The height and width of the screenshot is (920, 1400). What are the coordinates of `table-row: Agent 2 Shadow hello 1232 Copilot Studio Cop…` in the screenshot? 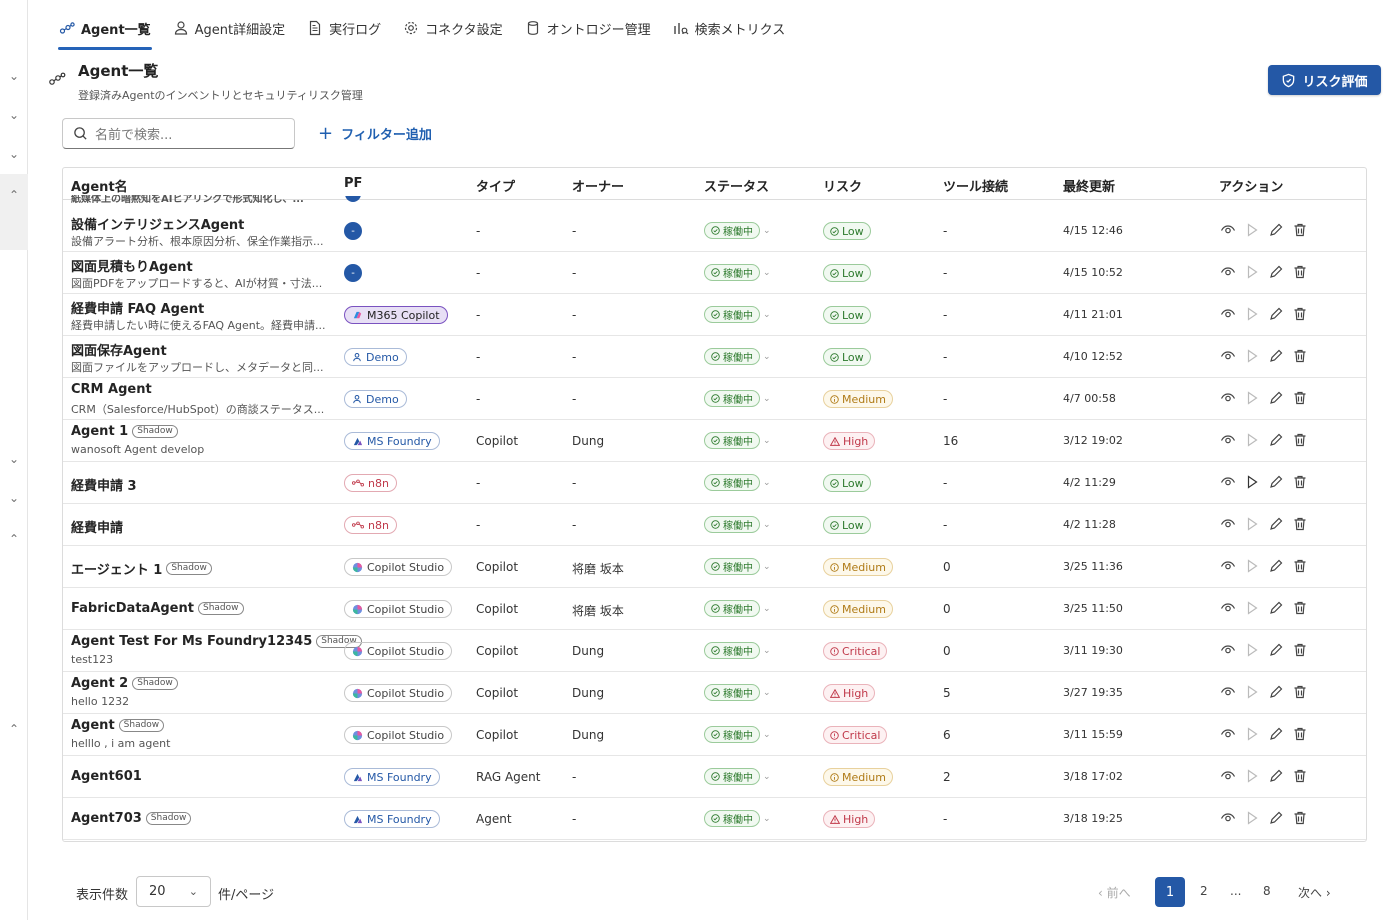 It's located at (714, 693).